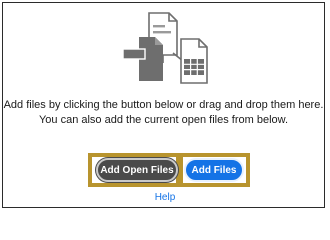 The image size is (330, 240). I want to click on add-files-button: Add Files, so click(214, 170).